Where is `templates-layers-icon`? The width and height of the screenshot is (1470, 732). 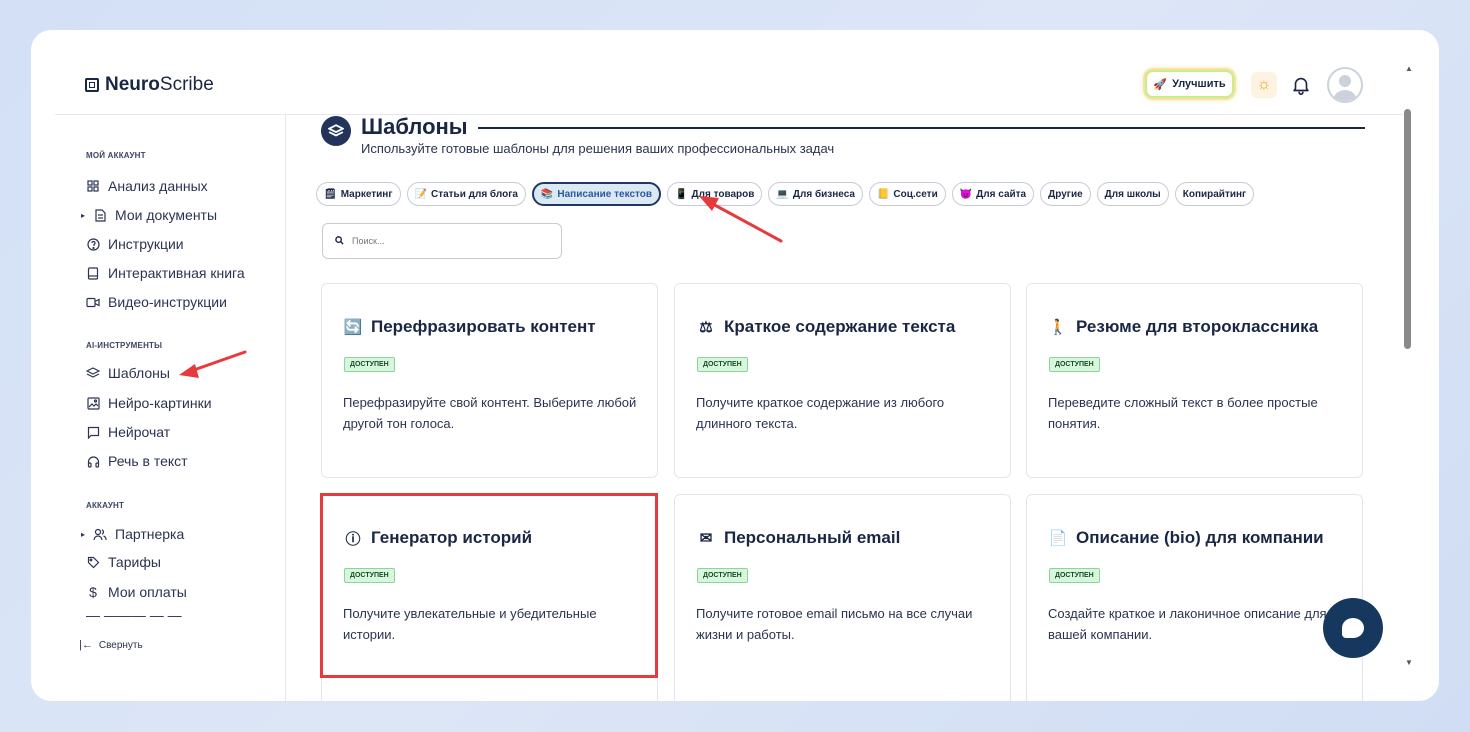 templates-layers-icon is located at coordinates (336, 131).